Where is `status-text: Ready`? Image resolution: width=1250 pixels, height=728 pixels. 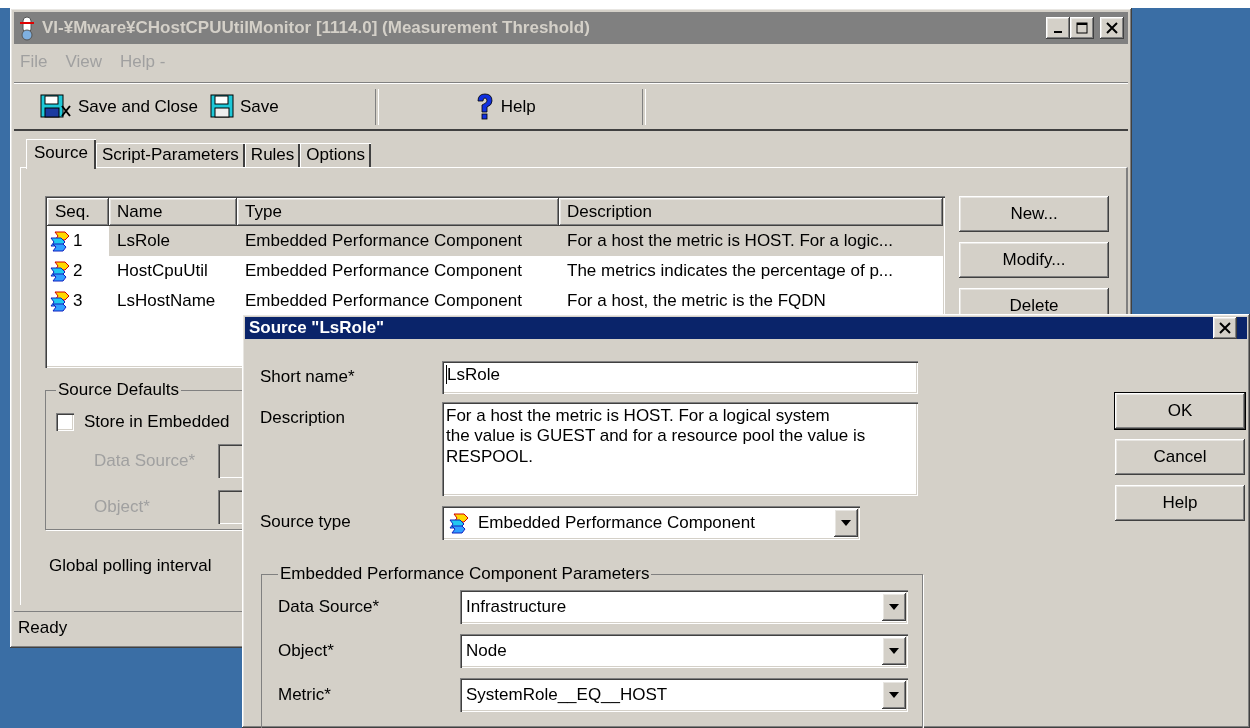
status-text: Ready is located at coordinates (43, 628).